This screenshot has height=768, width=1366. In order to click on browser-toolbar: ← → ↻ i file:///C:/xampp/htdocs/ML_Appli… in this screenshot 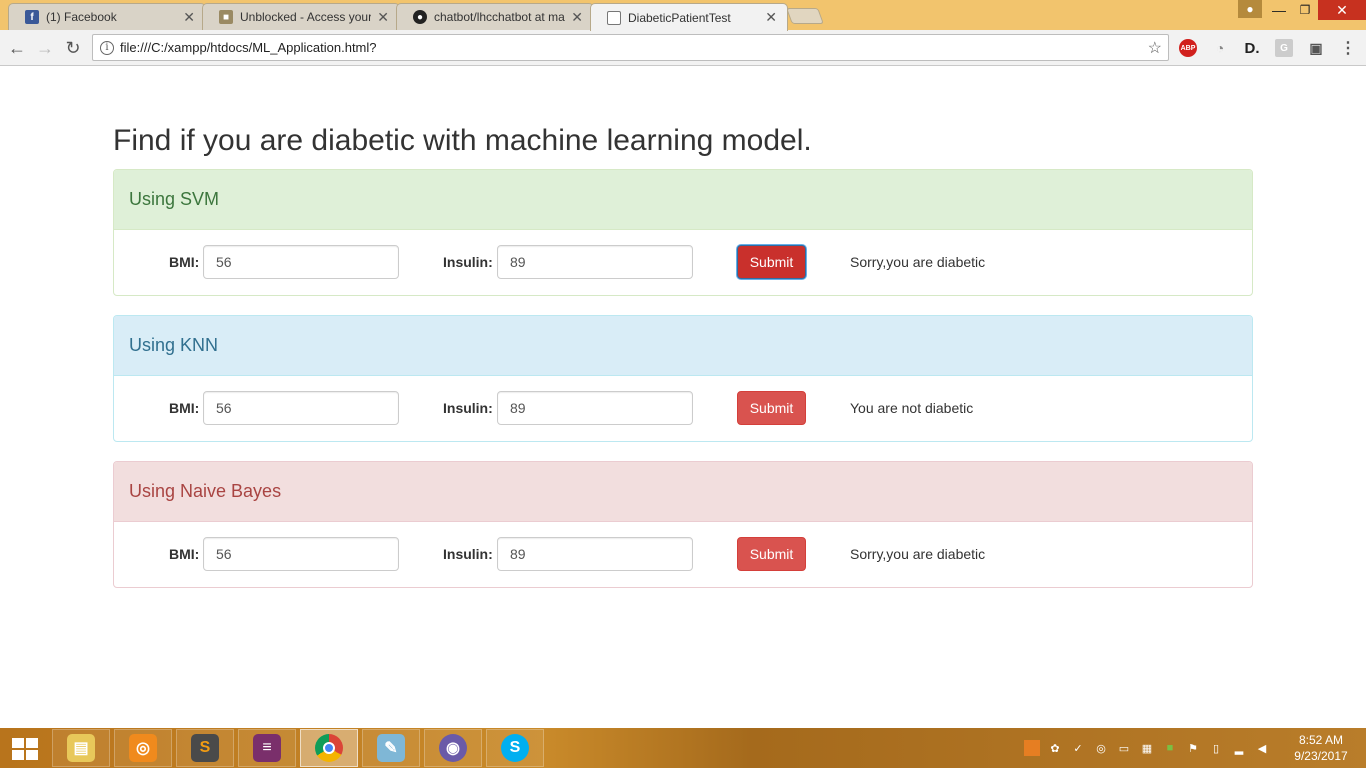, I will do `click(683, 48)`.